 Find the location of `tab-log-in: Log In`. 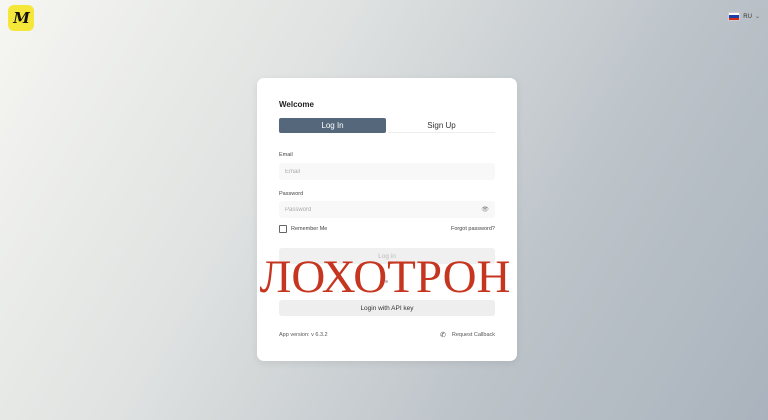

tab-log-in: Log In is located at coordinates (332, 125).